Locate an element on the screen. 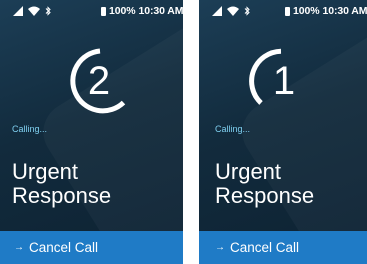 This screenshot has width=367, height=264. countdown-number: 2 is located at coordinates (99, 81).